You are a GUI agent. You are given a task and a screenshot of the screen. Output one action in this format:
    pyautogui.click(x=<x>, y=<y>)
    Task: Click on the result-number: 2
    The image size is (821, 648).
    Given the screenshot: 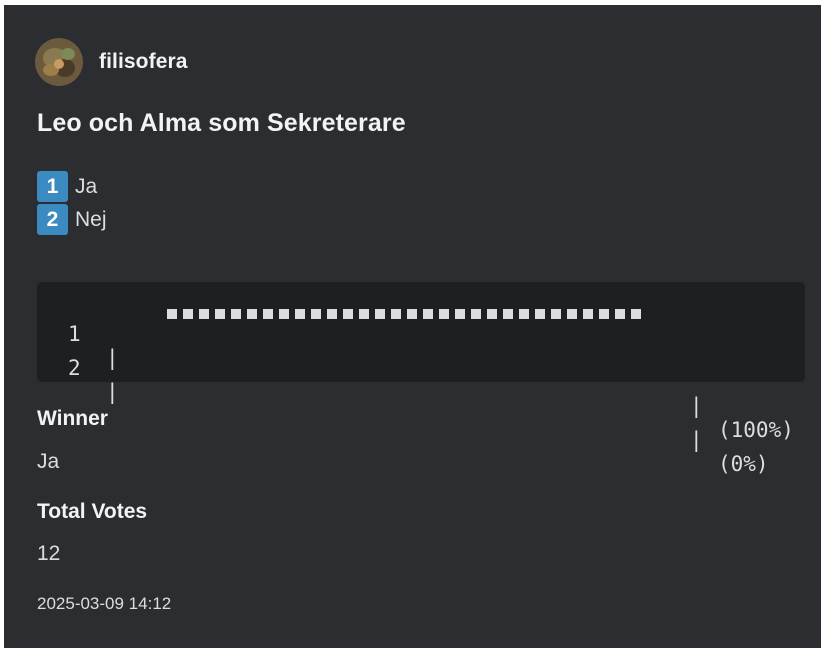 What is the action you would take?
    pyautogui.click(x=74, y=368)
    